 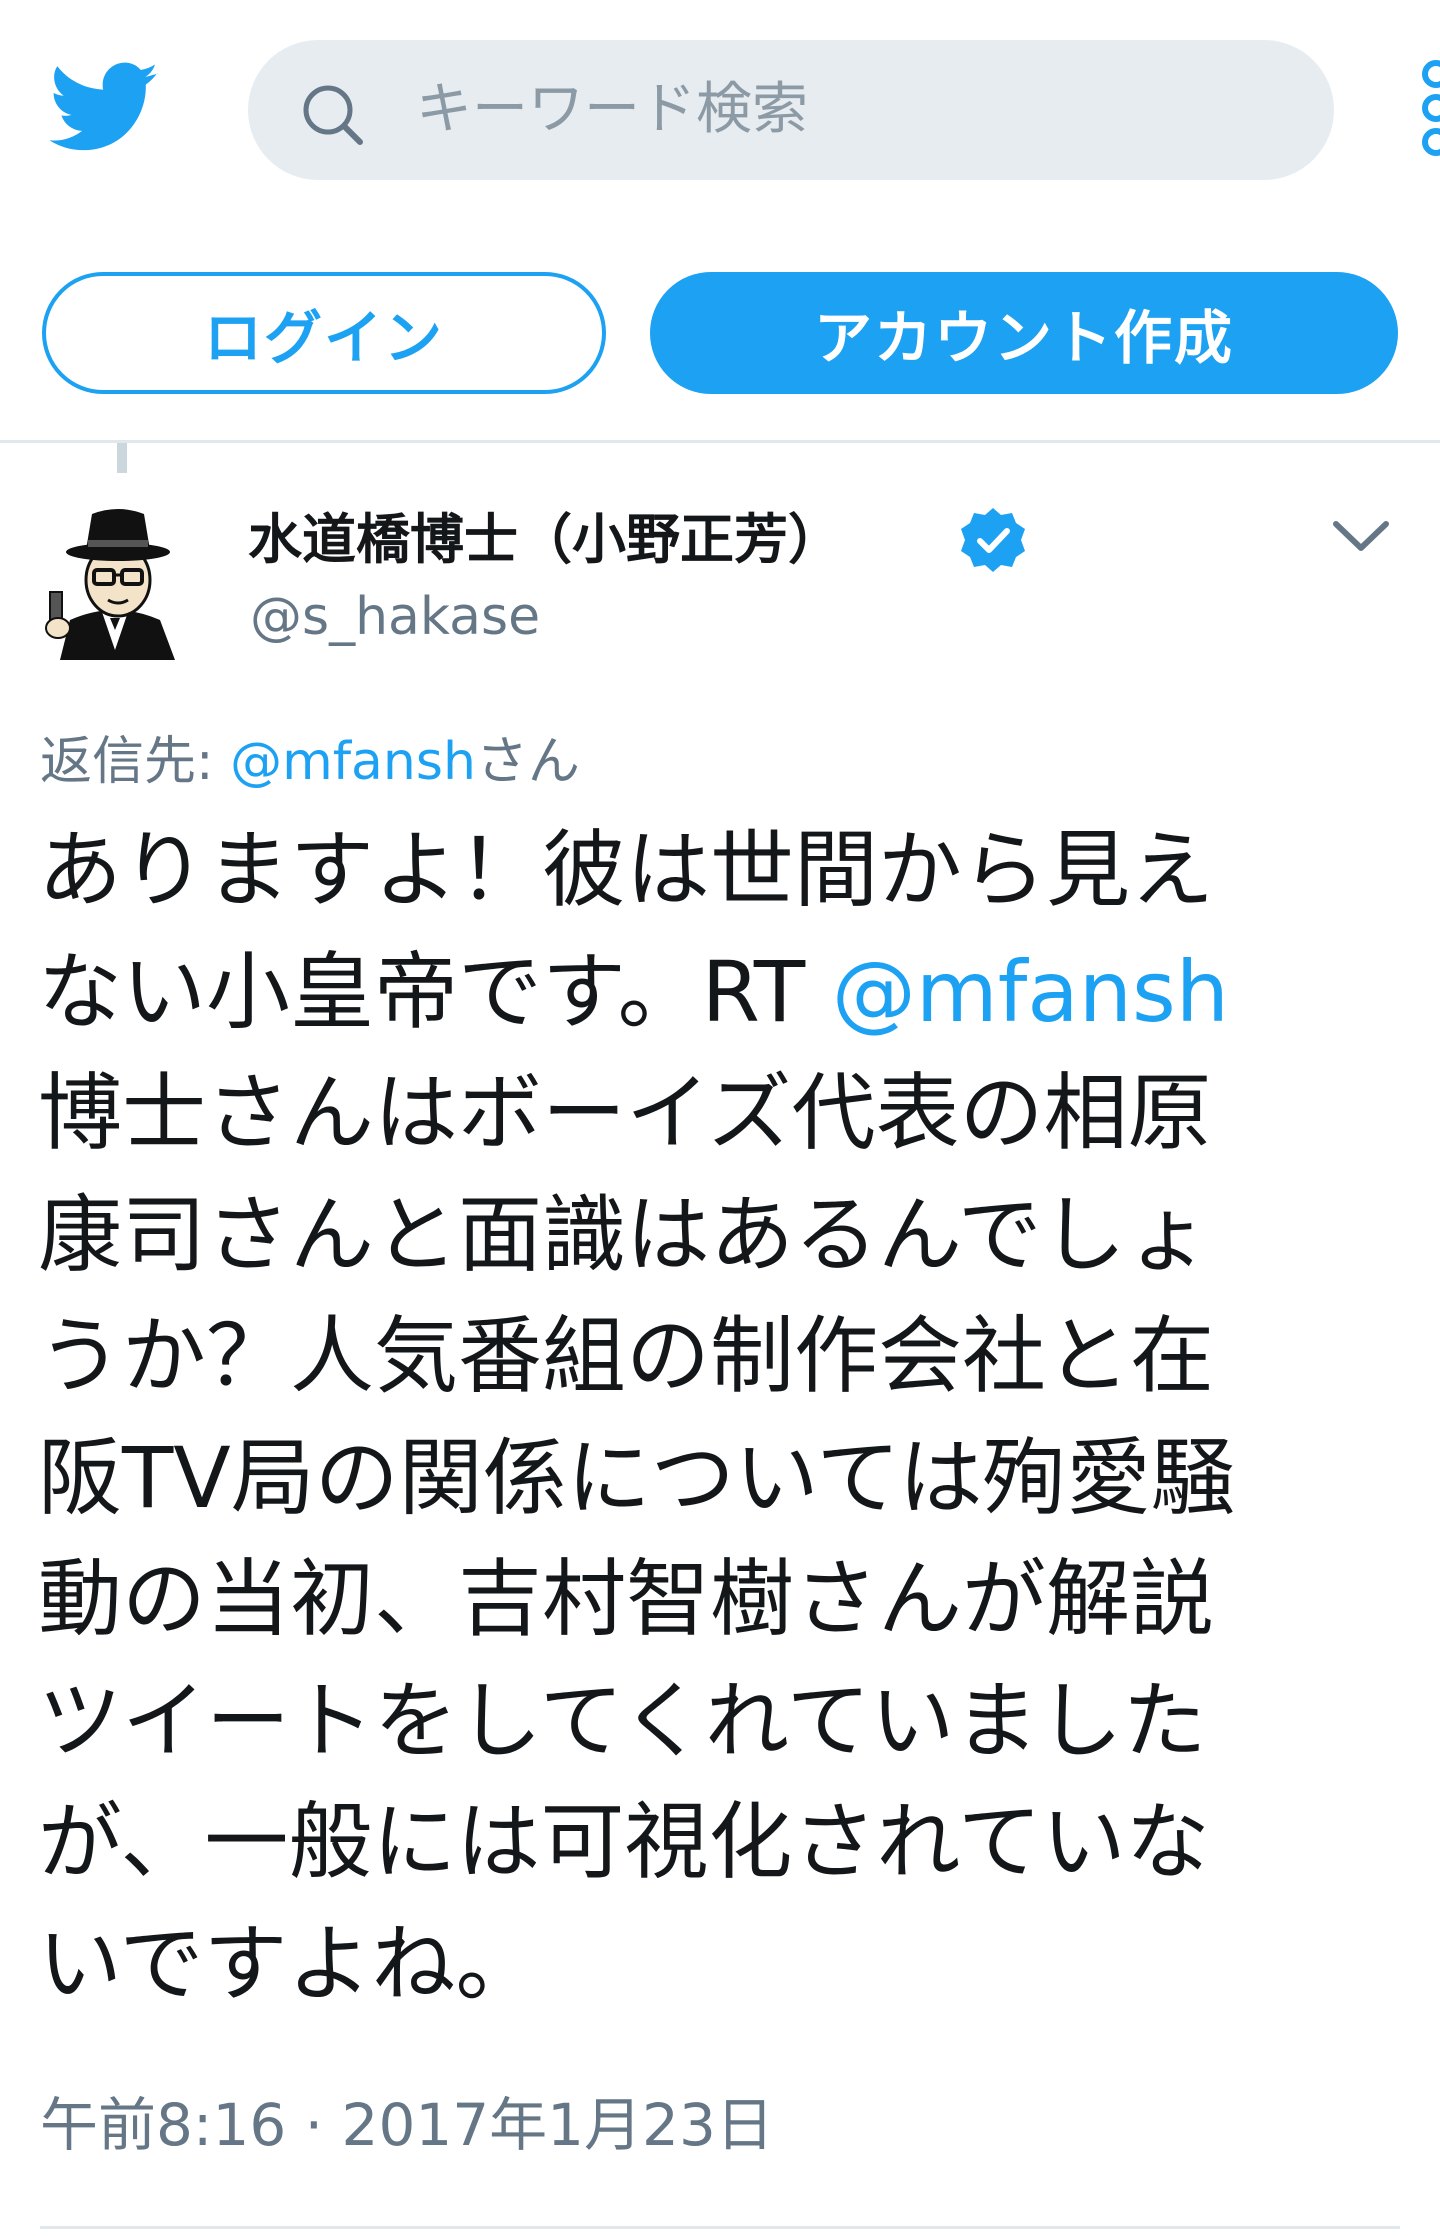 What do you see at coordinates (545, 540) in the screenshot?
I see `author-name: 水道橋博士（小野正芳）` at bounding box center [545, 540].